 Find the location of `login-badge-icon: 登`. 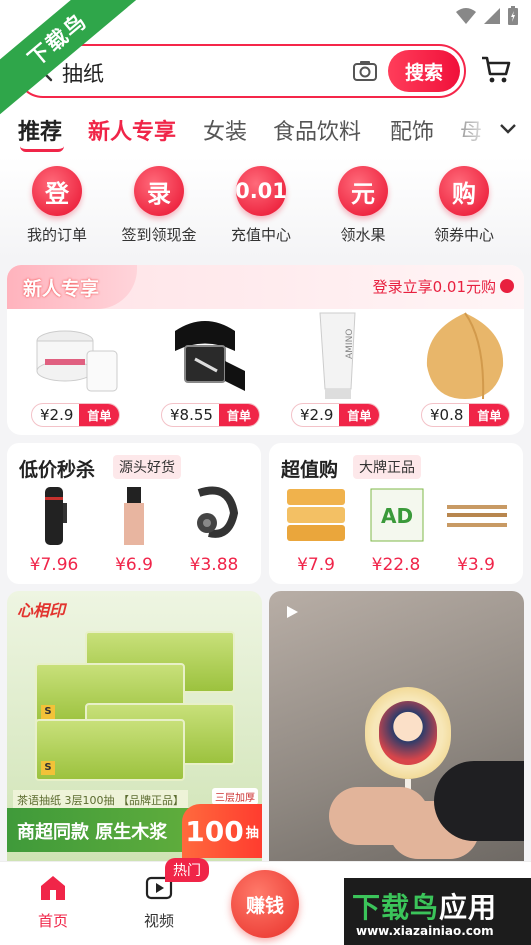

login-badge-icon: 登 is located at coordinates (57, 191).